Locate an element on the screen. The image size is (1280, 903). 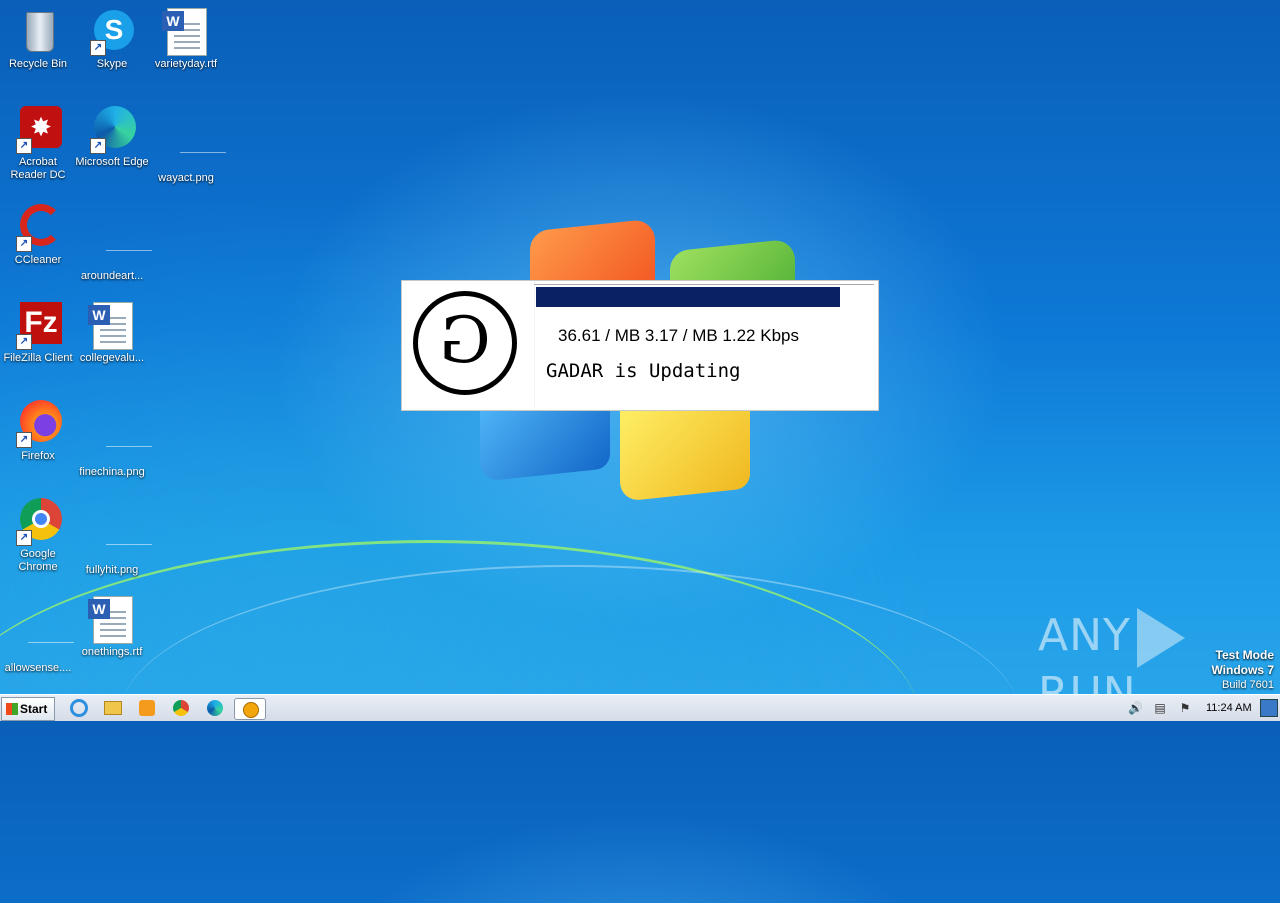
acrobat-reader-icon: ✸ ↗ is located at coordinates (38, 130).